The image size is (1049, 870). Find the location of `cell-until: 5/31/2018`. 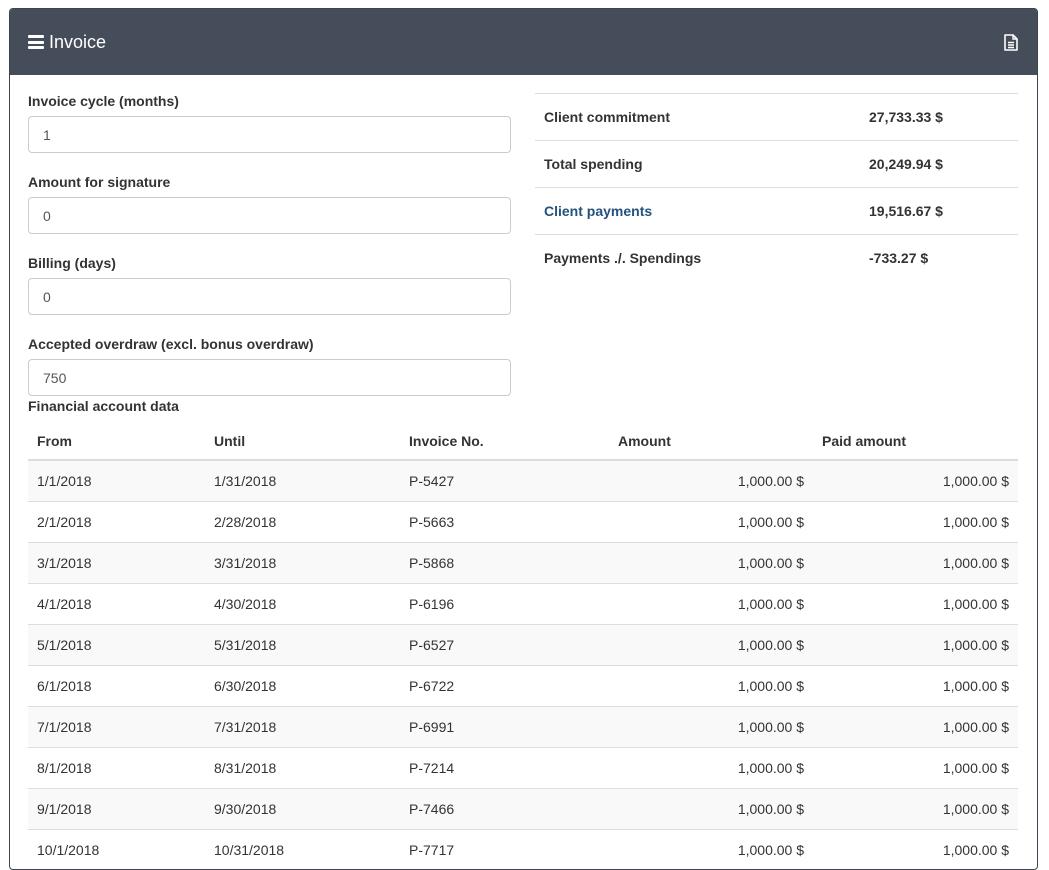

cell-until: 5/31/2018 is located at coordinates (302, 645).